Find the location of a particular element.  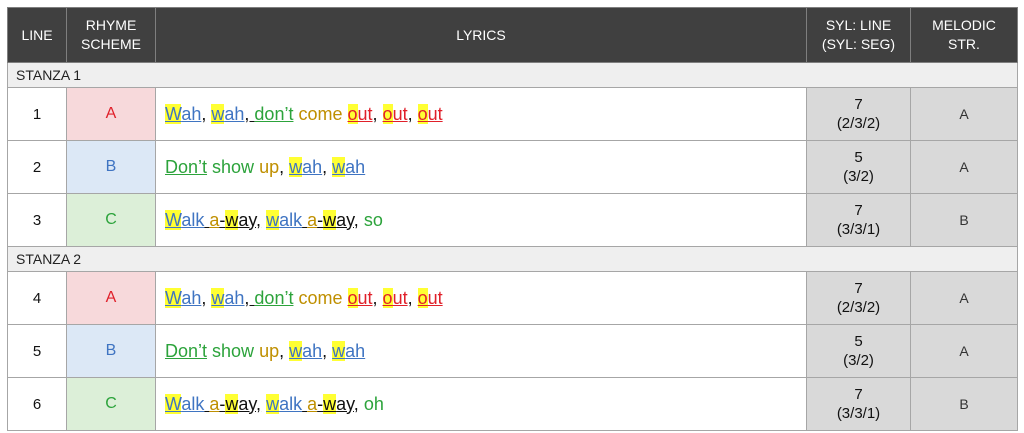

line-number: 1 is located at coordinates (37, 114).